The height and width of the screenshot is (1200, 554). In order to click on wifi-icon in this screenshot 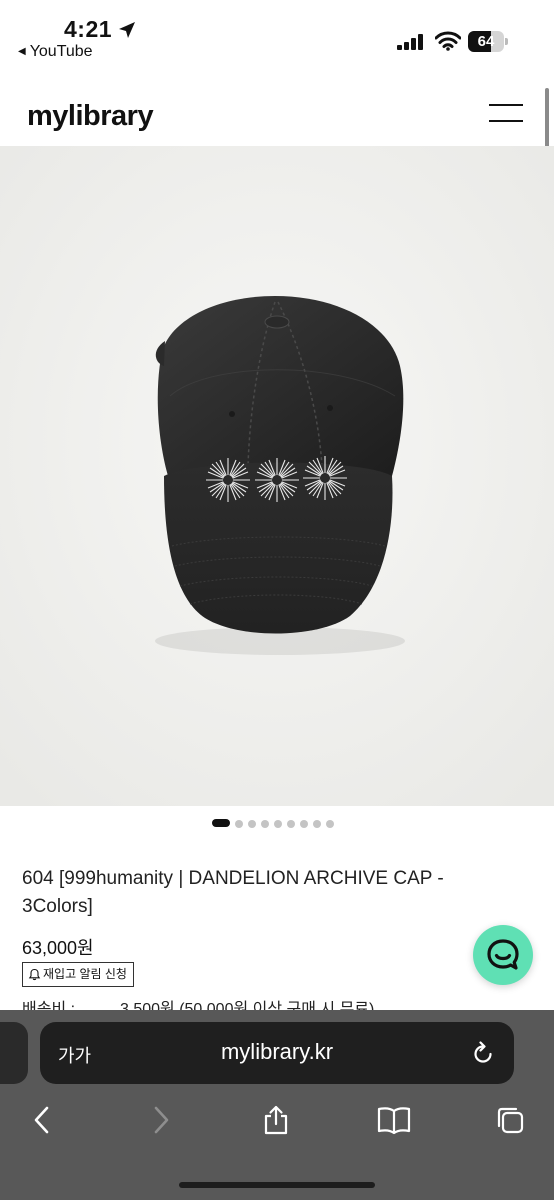, I will do `click(448, 41)`.